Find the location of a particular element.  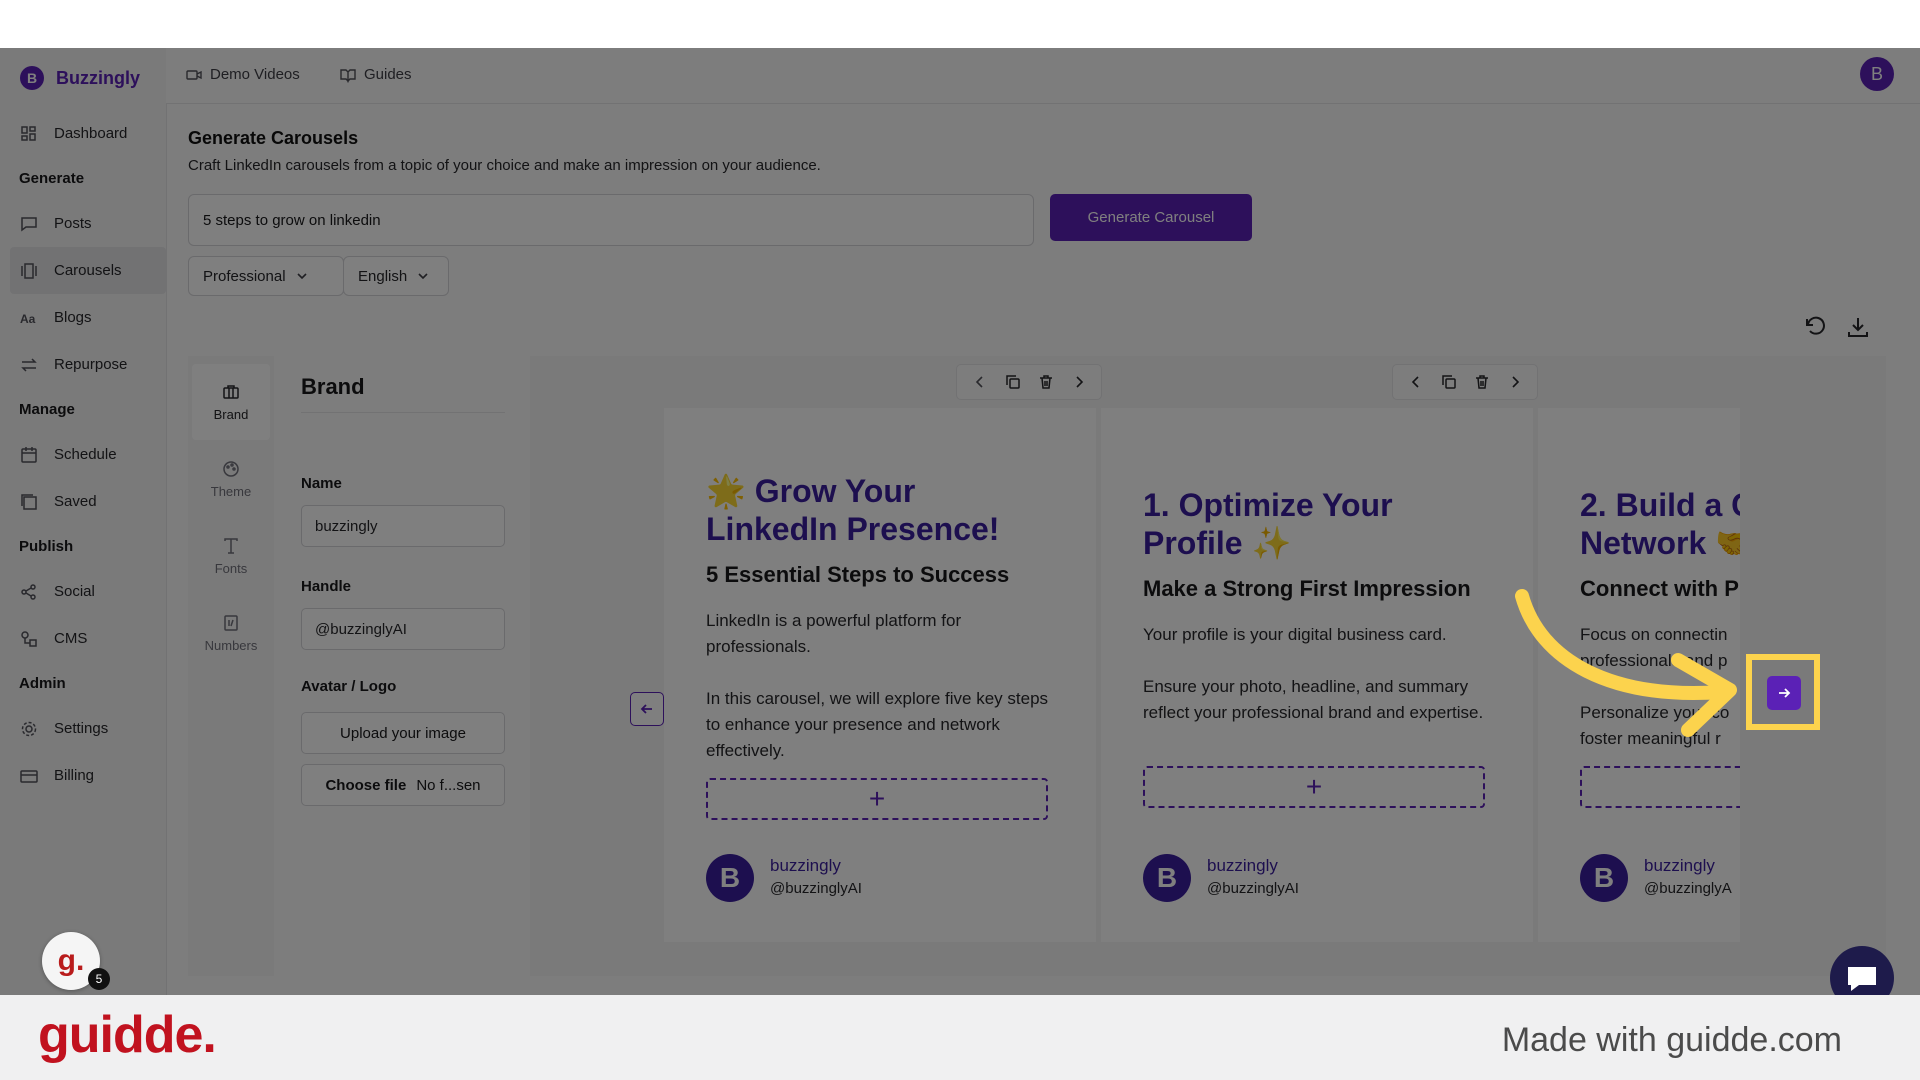

annotation-arrow is located at coordinates (1626, 663).